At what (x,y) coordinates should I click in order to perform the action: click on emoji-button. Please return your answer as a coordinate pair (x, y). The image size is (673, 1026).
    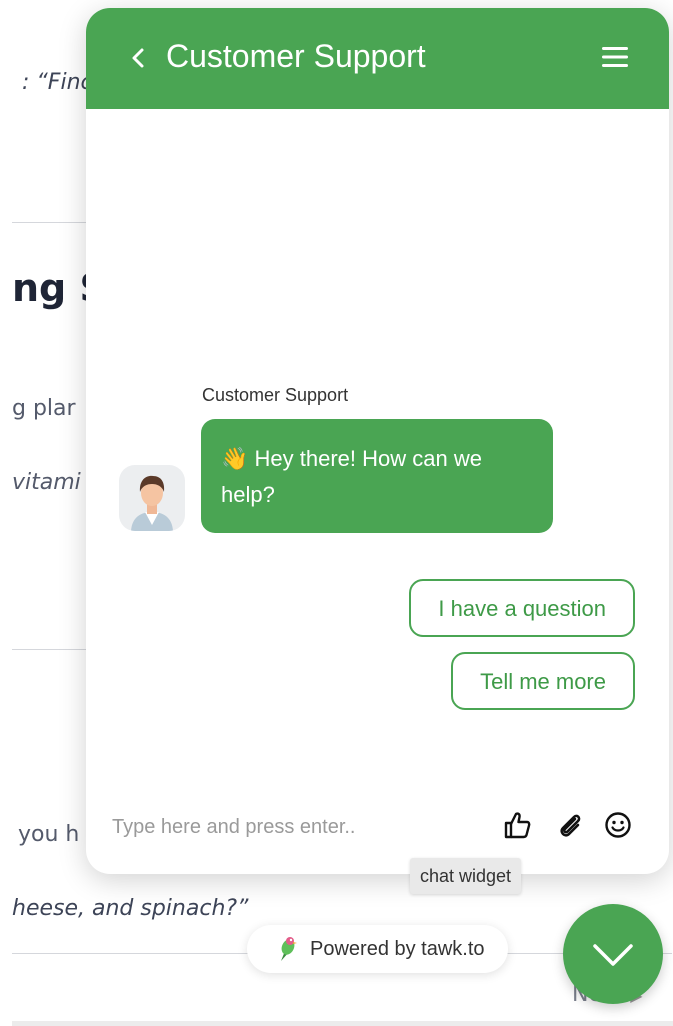
    Looking at the image, I should click on (618, 825).